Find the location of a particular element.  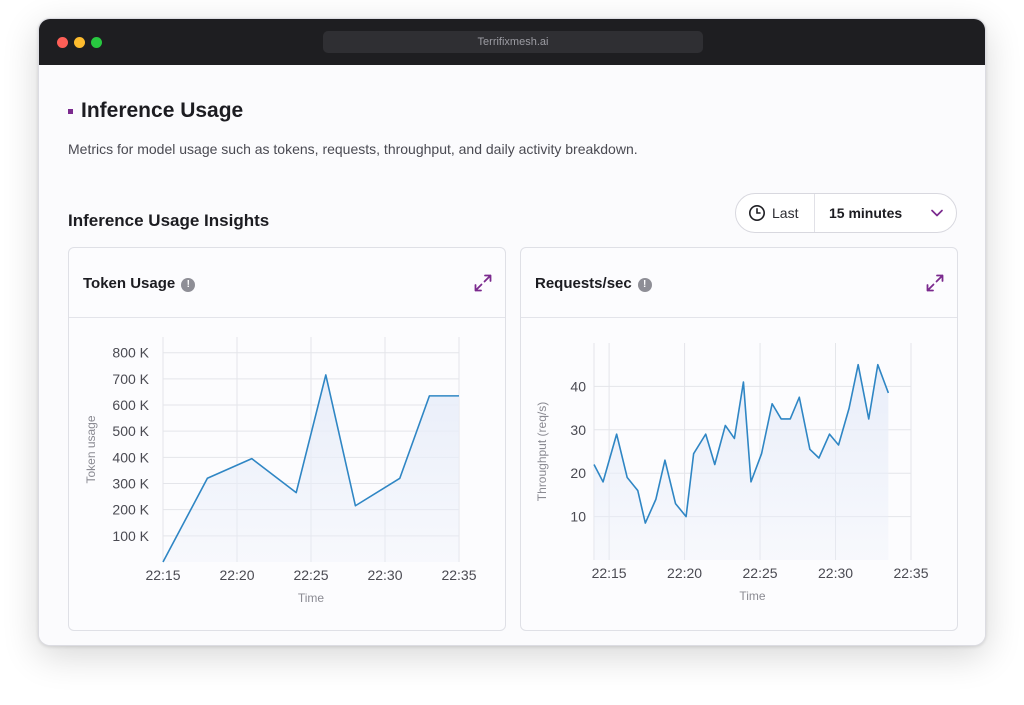

y-axis-title: Throughput (req/s) is located at coordinates (542, 451).